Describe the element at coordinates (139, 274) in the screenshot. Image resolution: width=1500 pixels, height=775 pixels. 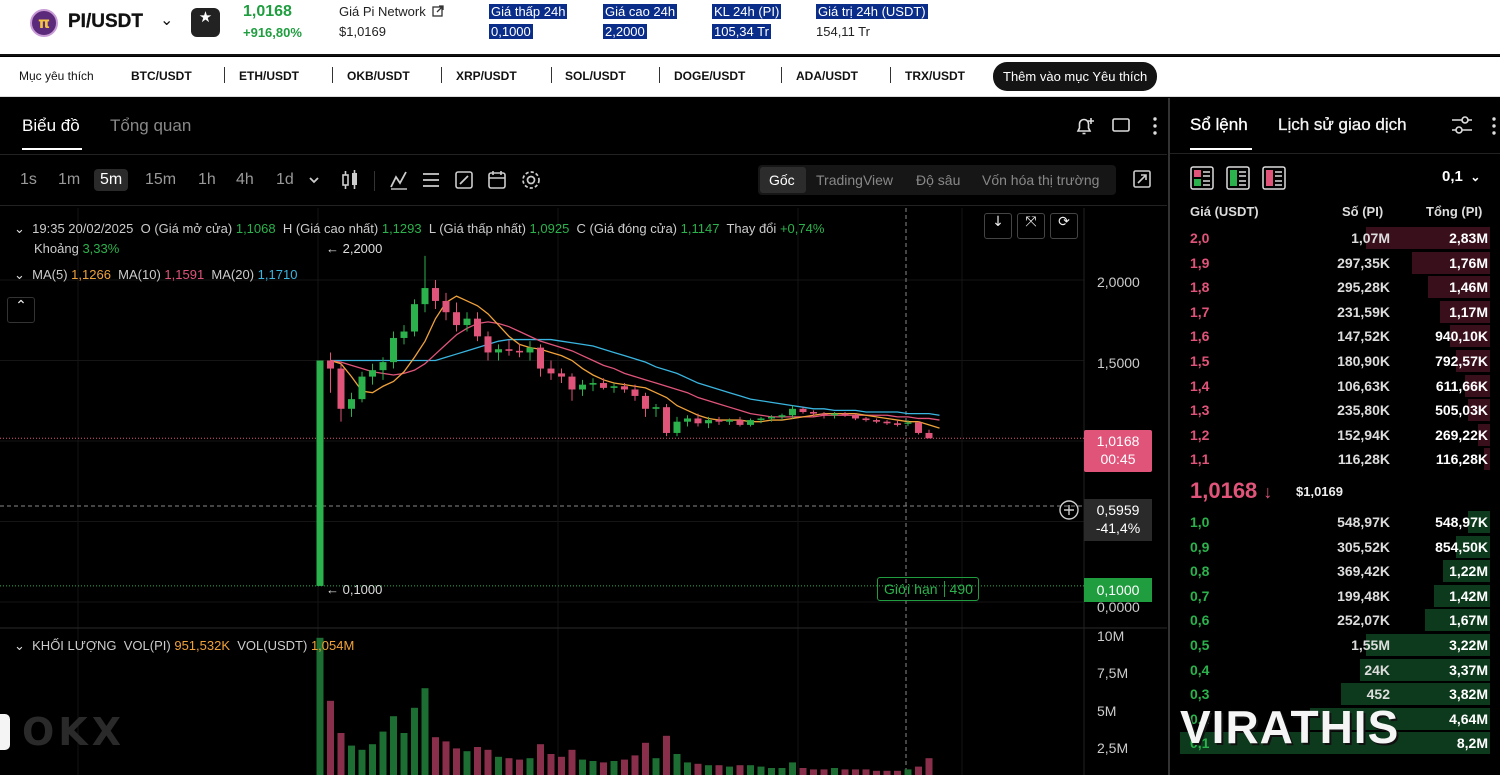
I see `ma10-label: MA(10)` at that location.